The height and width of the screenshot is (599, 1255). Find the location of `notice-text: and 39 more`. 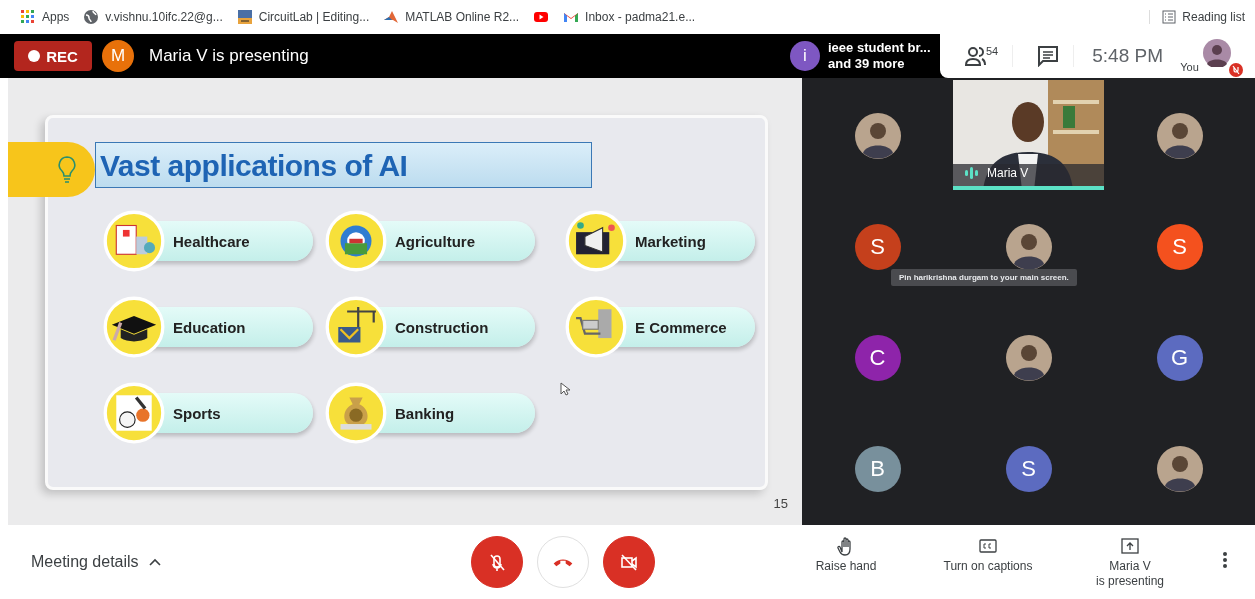

notice-text: and 39 more is located at coordinates (867, 64).